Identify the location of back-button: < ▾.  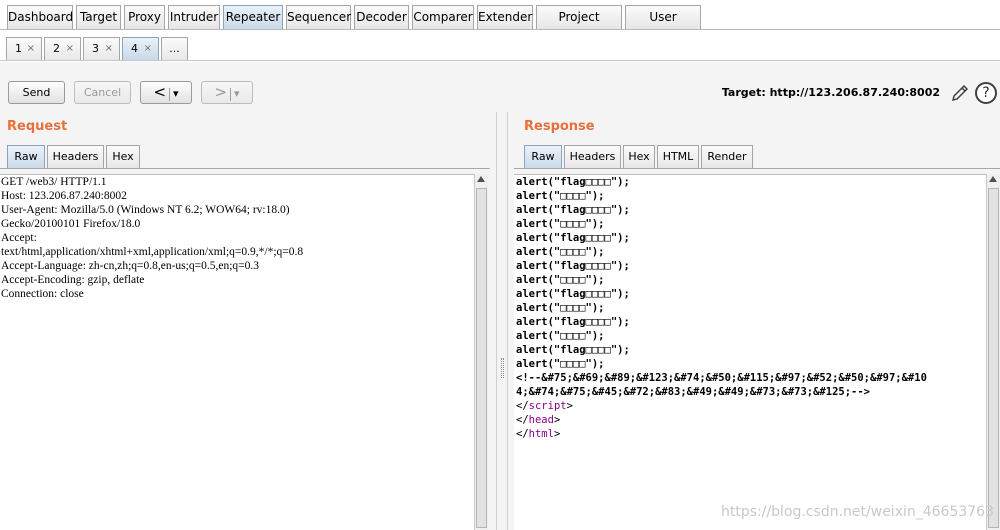
(166, 92).